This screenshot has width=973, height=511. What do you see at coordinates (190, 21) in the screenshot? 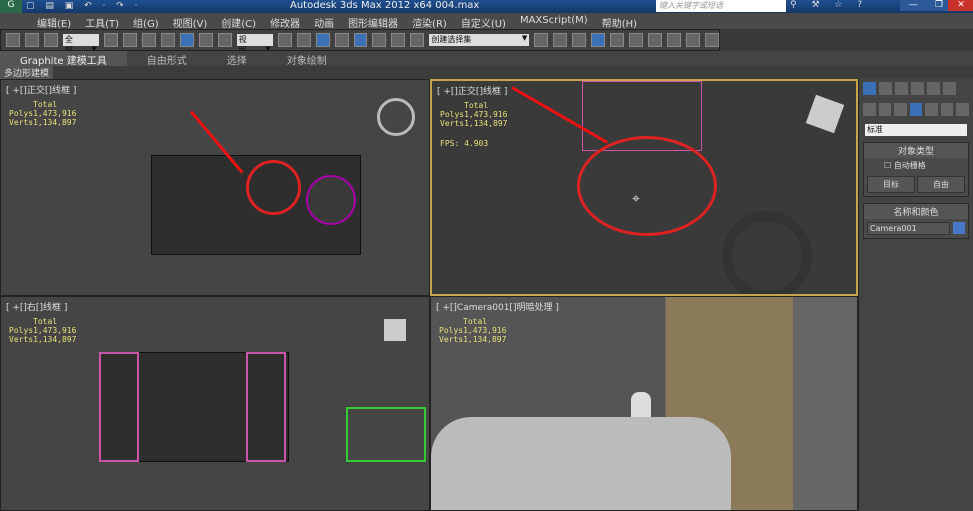
I see `menu-views: 视图(V)` at bounding box center [190, 21].